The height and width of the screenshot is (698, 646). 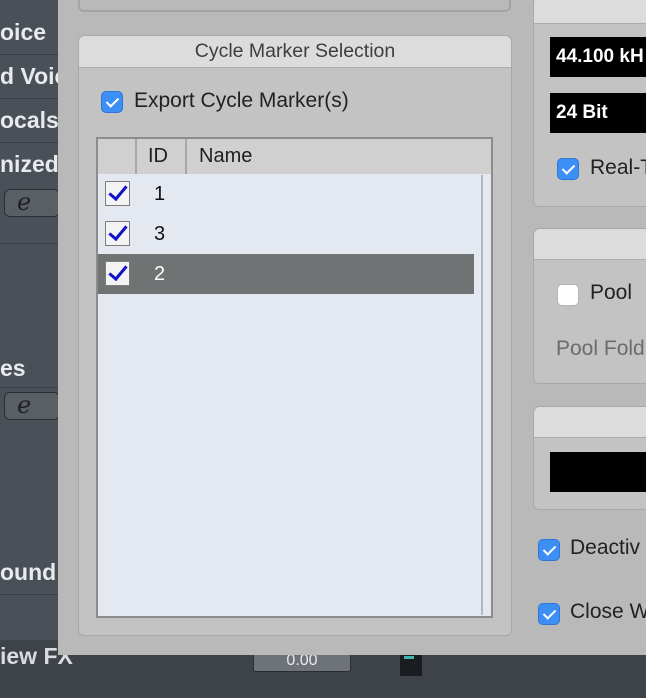 I want to click on deactivate-label: Deactiv, so click(x=605, y=547).